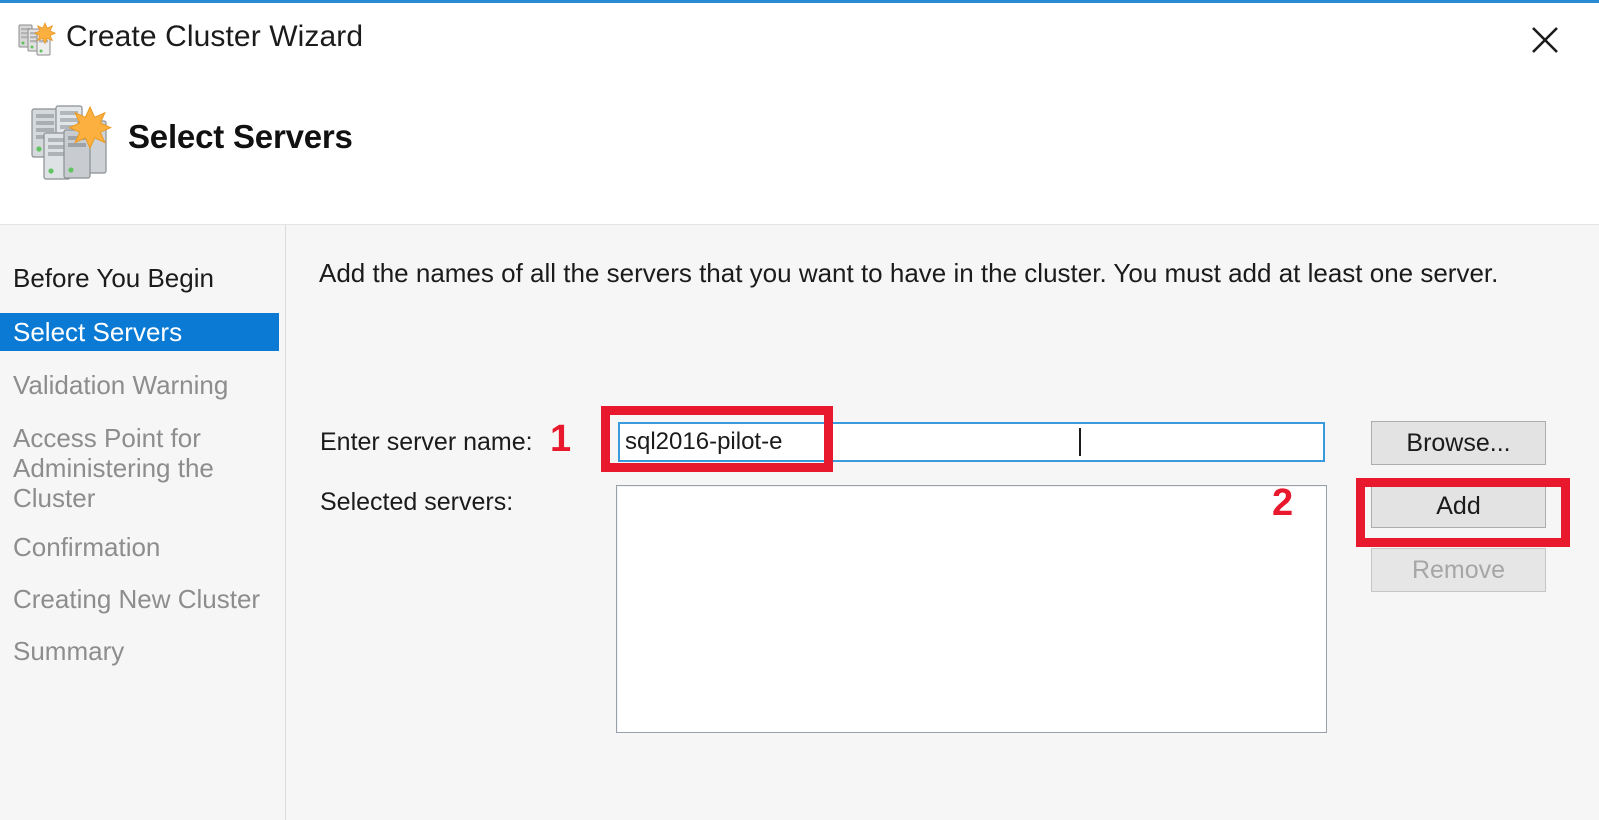 This screenshot has height=820, width=1599. Describe the element at coordinates (139, 385) in the screenshot. I see `sidebar-item-validation-warning: Validation Warning` at that location.